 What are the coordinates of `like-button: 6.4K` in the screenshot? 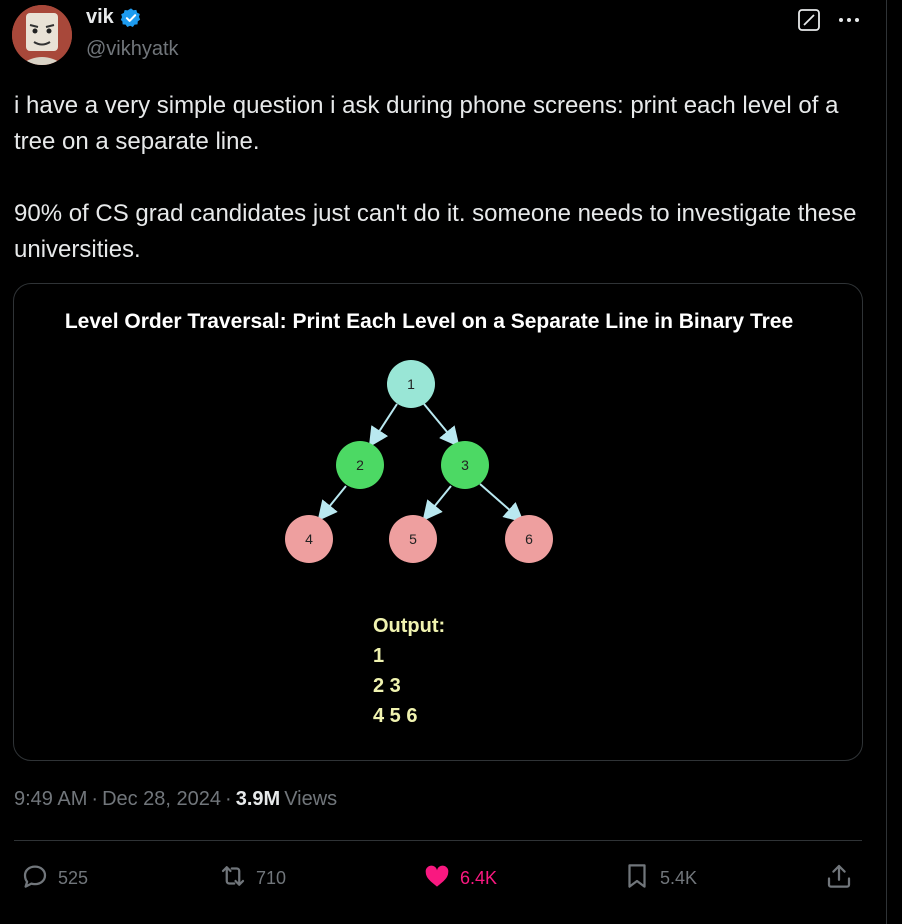 It's located at (459, 878).